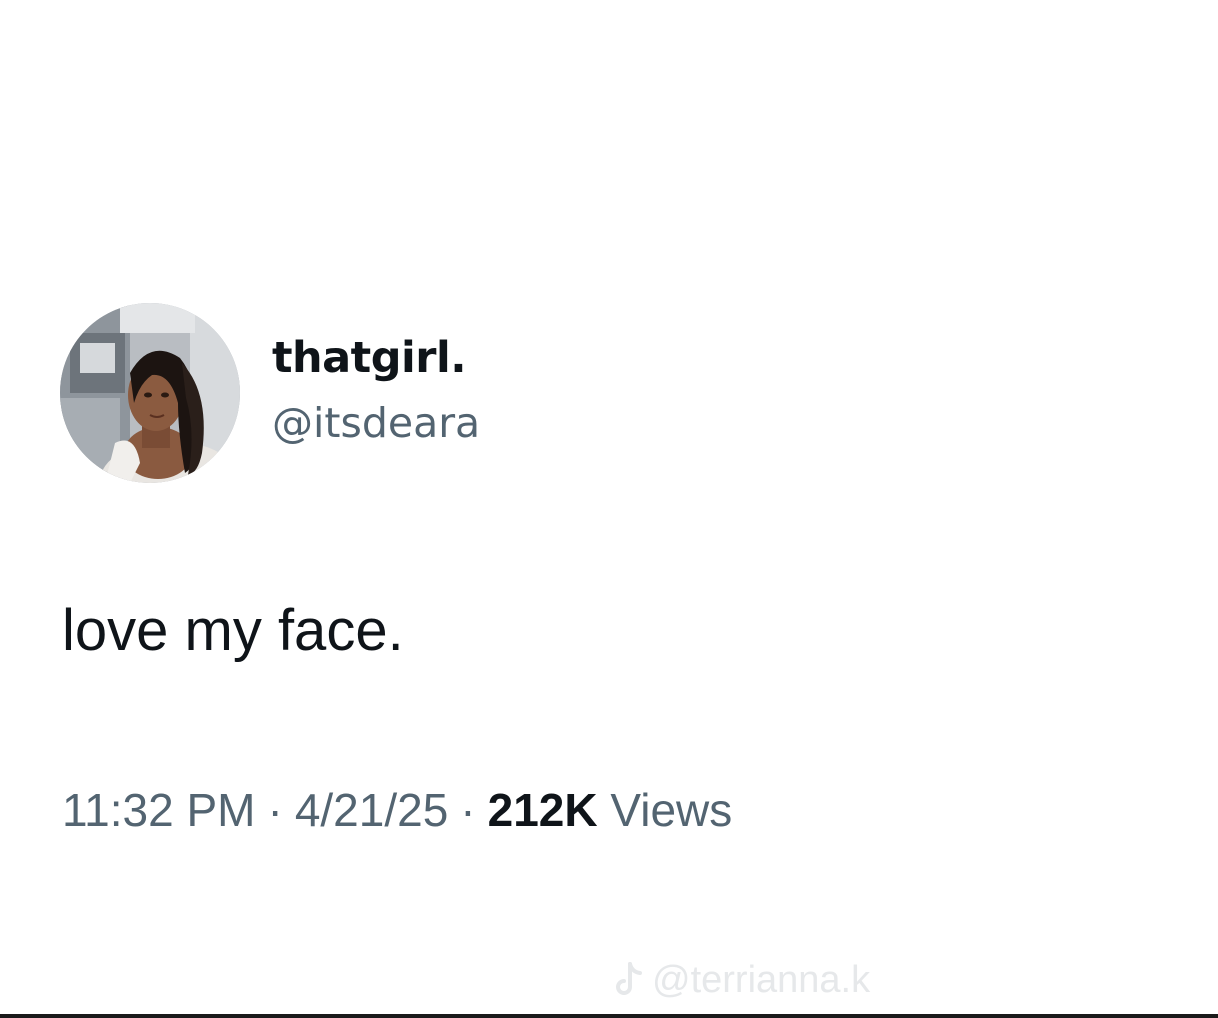 This screenshot has height=1018, width=1218. Describe the element at coordinates (761, 980) in the screenshot. I see `watermark-text: @terrianna.k` at that location.